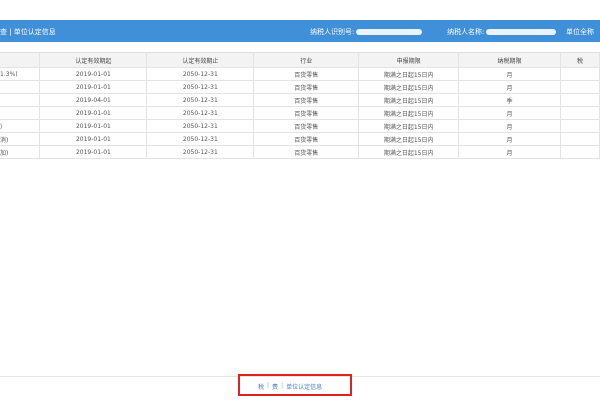  I want to click on unit-fullname-label: 单位全称, so click(580, 32).